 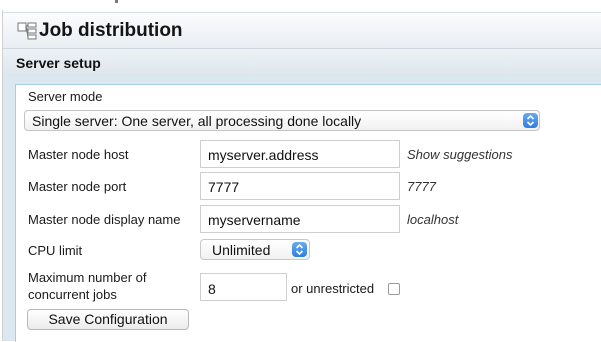 I want to click on max-concurrent-jobs-value: 8, so click(x=212, y=289).